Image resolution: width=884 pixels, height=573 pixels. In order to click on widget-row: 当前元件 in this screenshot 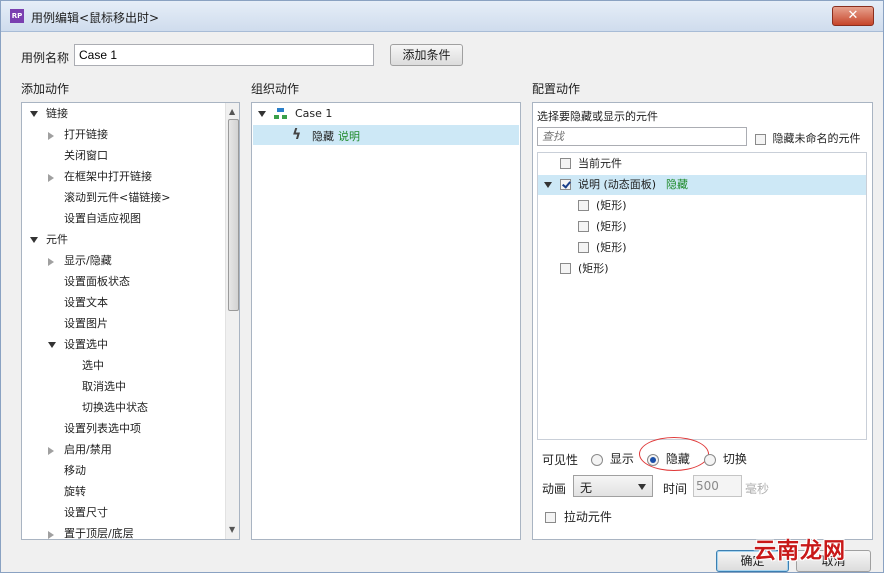, I will do `click(702, 164)`.